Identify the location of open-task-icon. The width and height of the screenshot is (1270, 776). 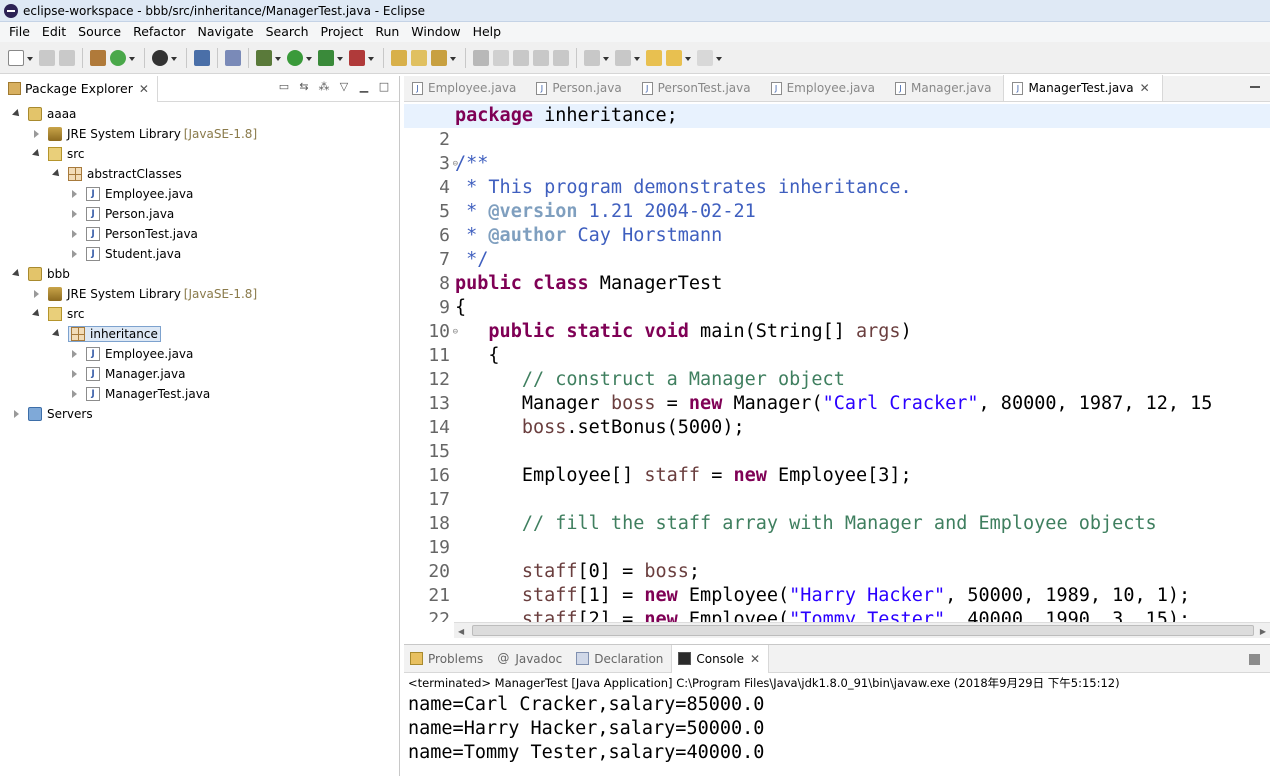
(439, 57).